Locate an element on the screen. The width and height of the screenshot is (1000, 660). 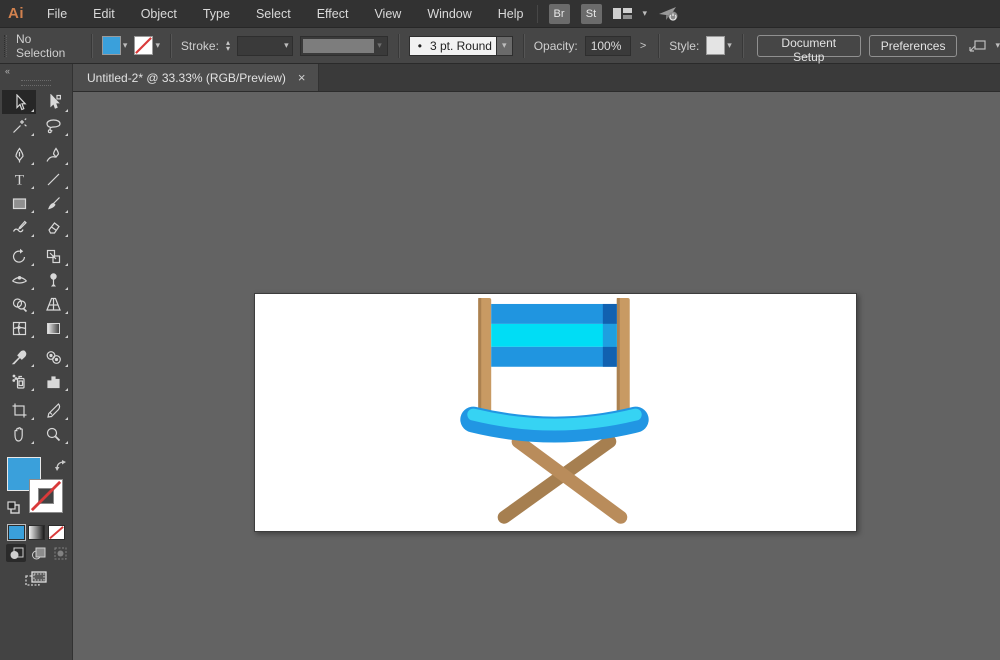
paintbrush-tool is located at coordinates (53, 203).